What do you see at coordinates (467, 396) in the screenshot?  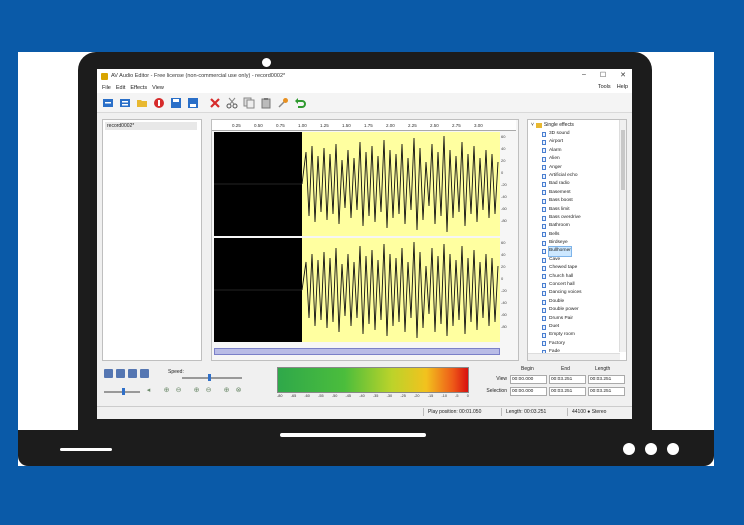 I see `meter-scale-label: 0` at bounding box center [467, 396].